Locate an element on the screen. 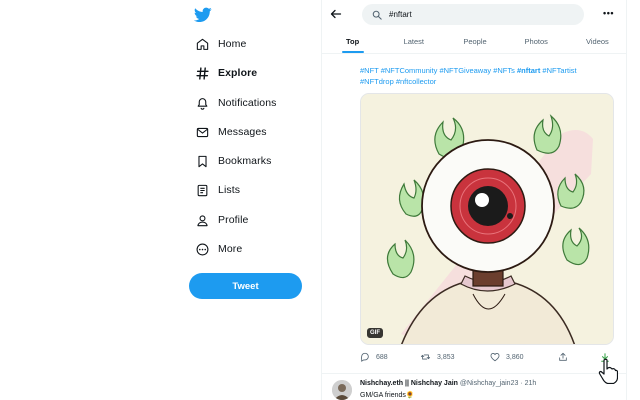  sidebar-item-lists: Lists is located at coordinates (215, 190).